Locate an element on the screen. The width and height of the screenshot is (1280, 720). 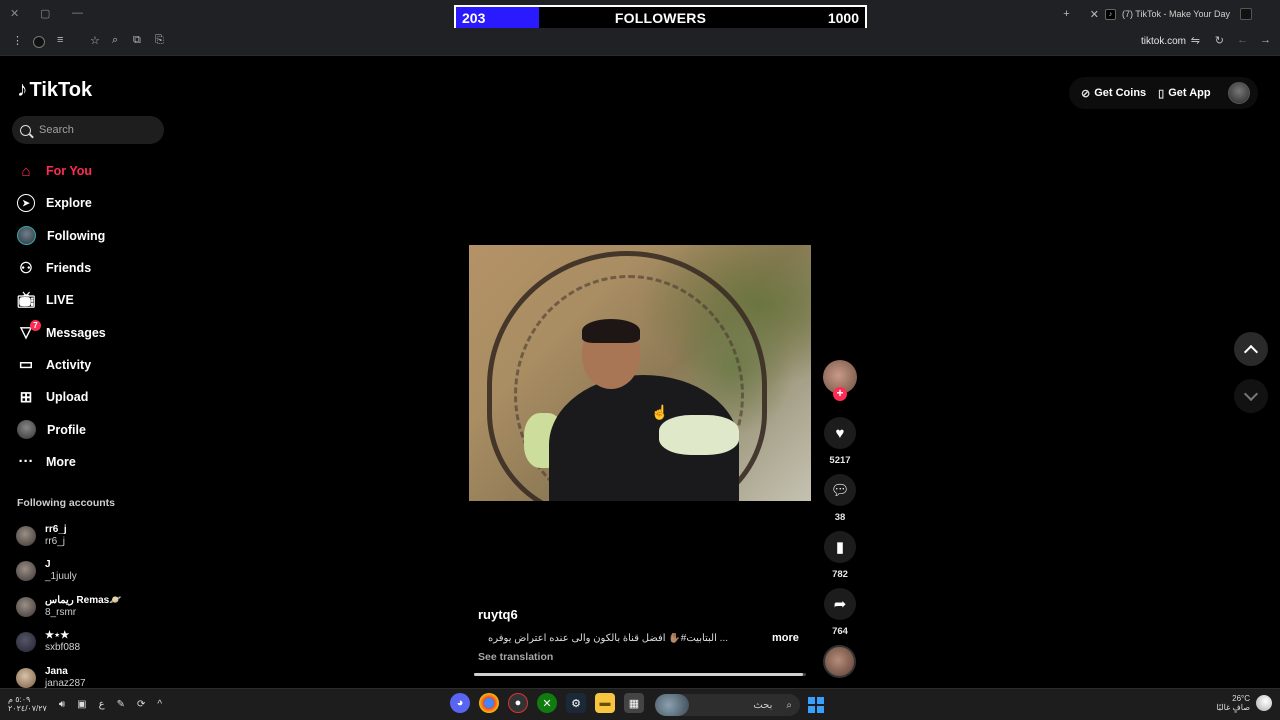
volume-icon: 🔊︎ is located at coordinates (62, 704).